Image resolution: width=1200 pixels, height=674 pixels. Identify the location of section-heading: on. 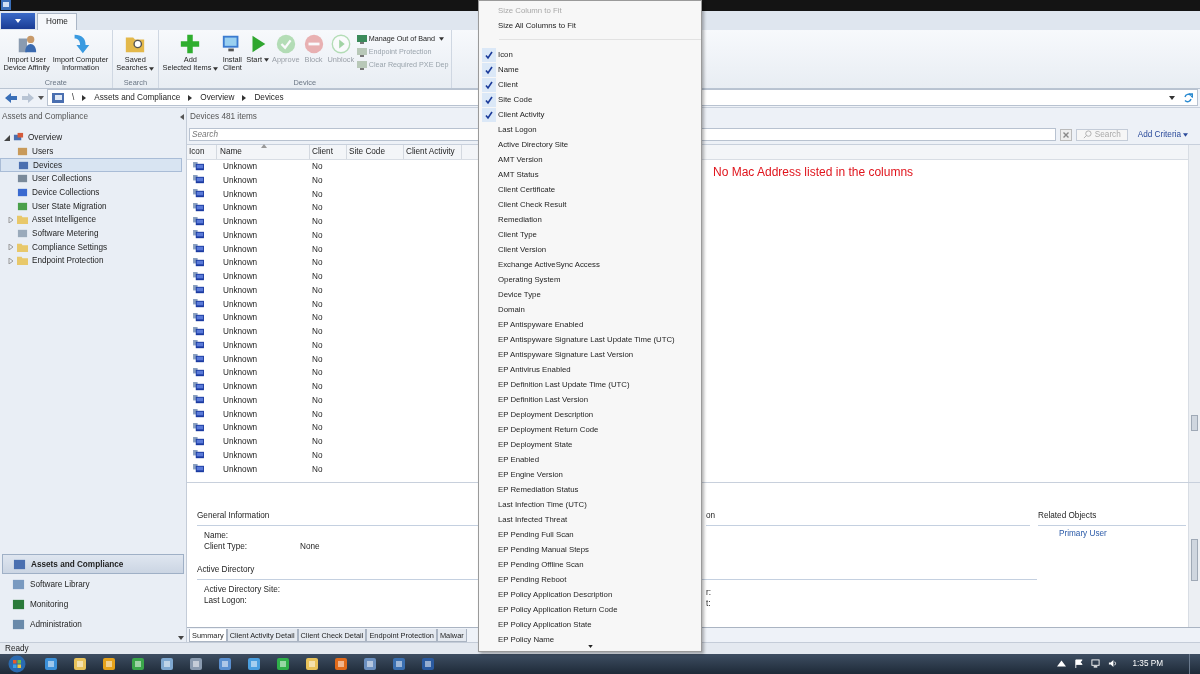
(868, 518).